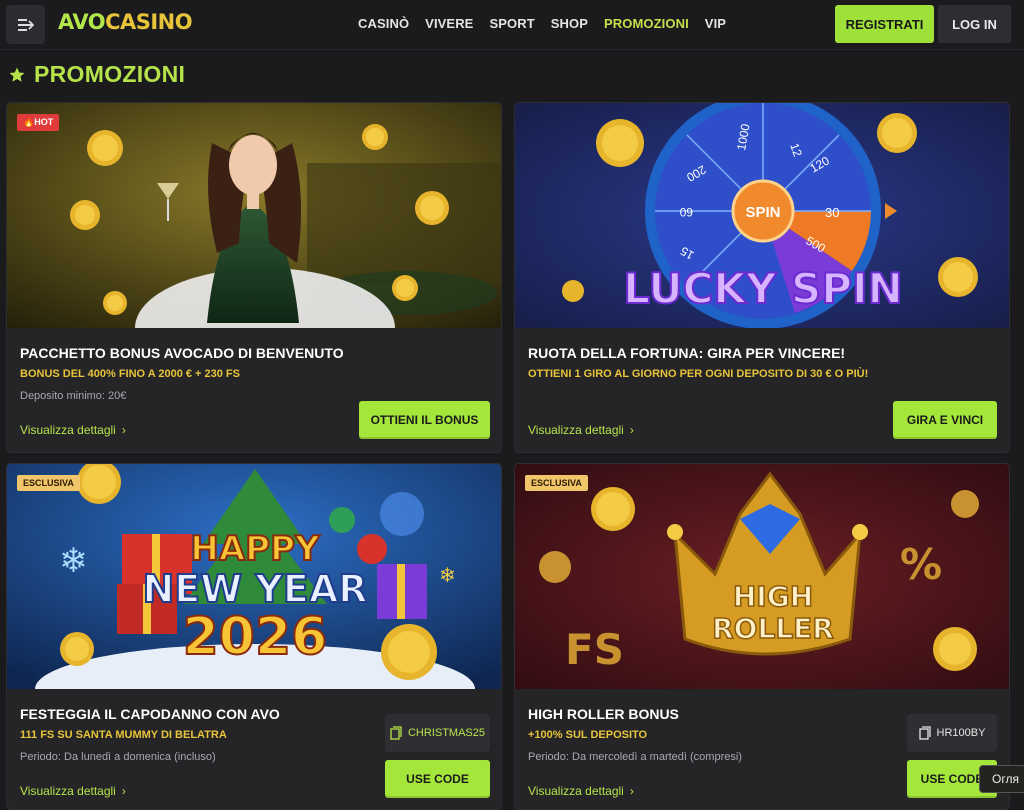 The width and height of the screenshot is (1024, 810). I want to click on promo-code-text: CHRISTMAS25, so click(446, 733).